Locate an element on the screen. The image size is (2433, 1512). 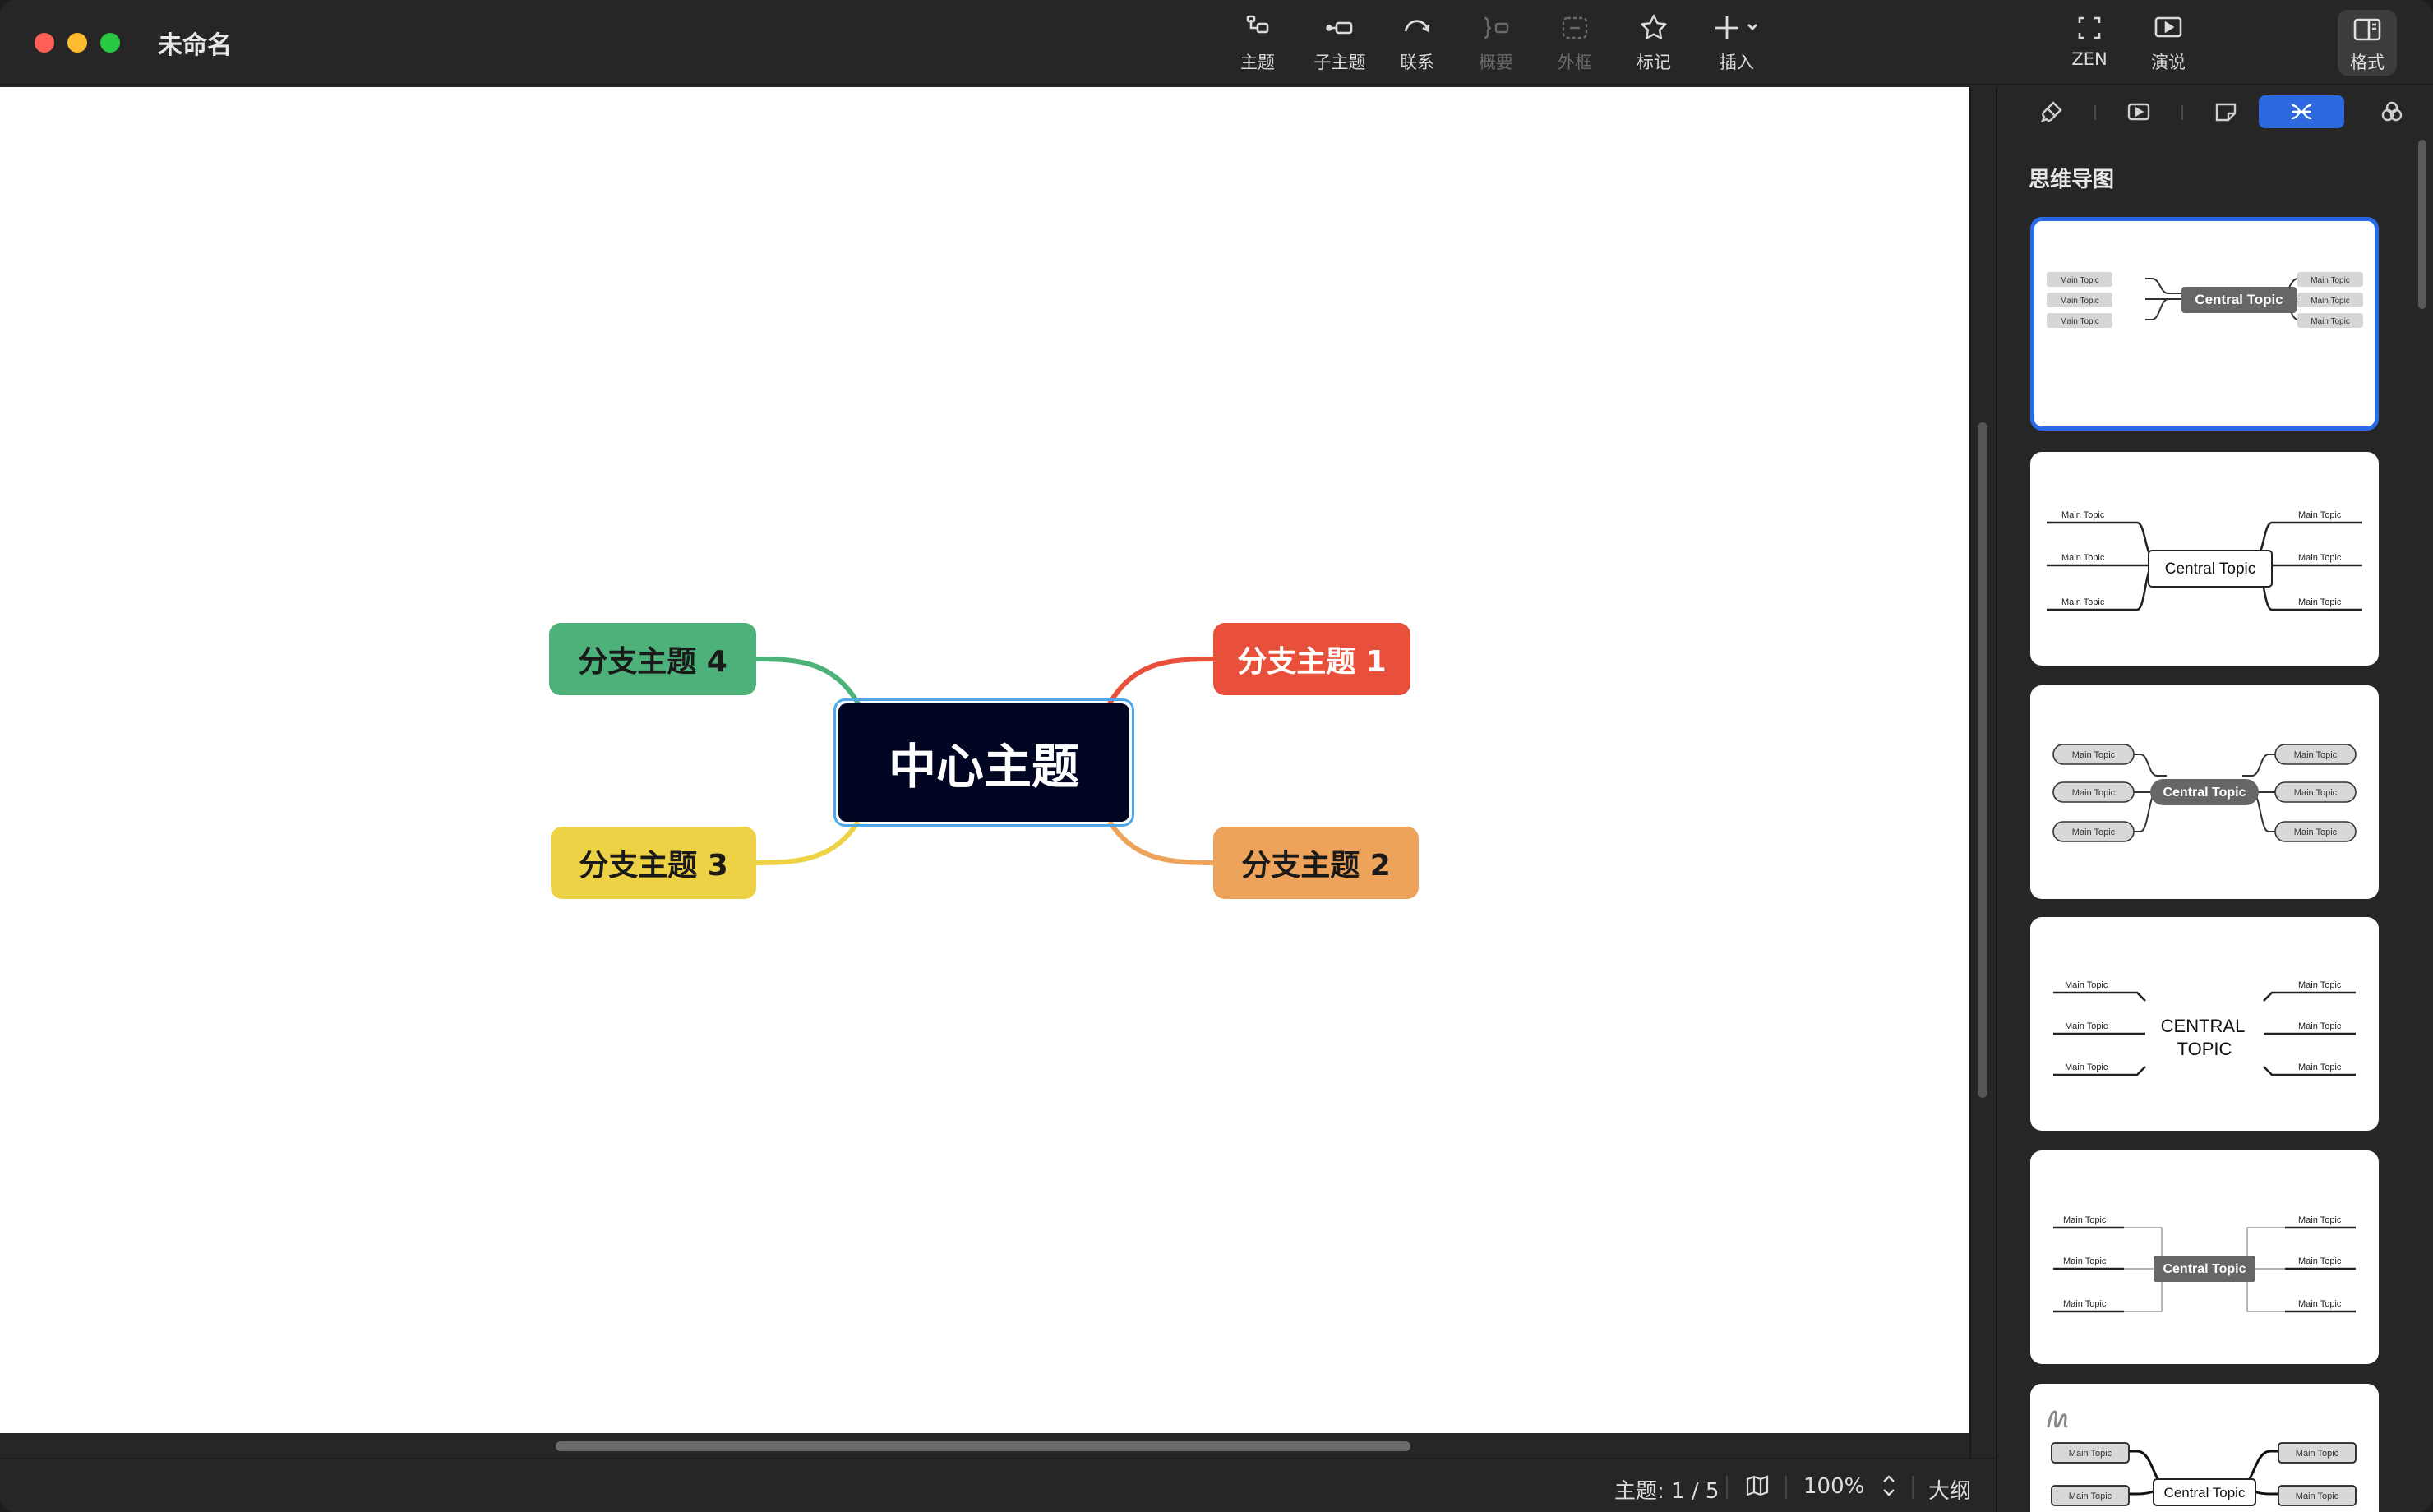
central-topic: 中心主题 is located at coordinates (983, 763).